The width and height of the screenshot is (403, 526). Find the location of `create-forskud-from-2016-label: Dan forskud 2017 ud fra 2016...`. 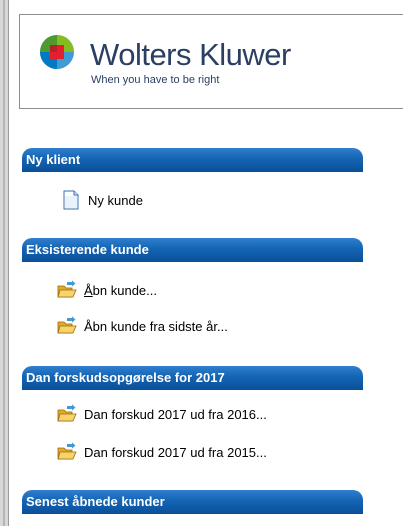

create-forskud-from-2016-label: Dan forskud 2017 ud fra 2016... is located at coordinates (175, 414).